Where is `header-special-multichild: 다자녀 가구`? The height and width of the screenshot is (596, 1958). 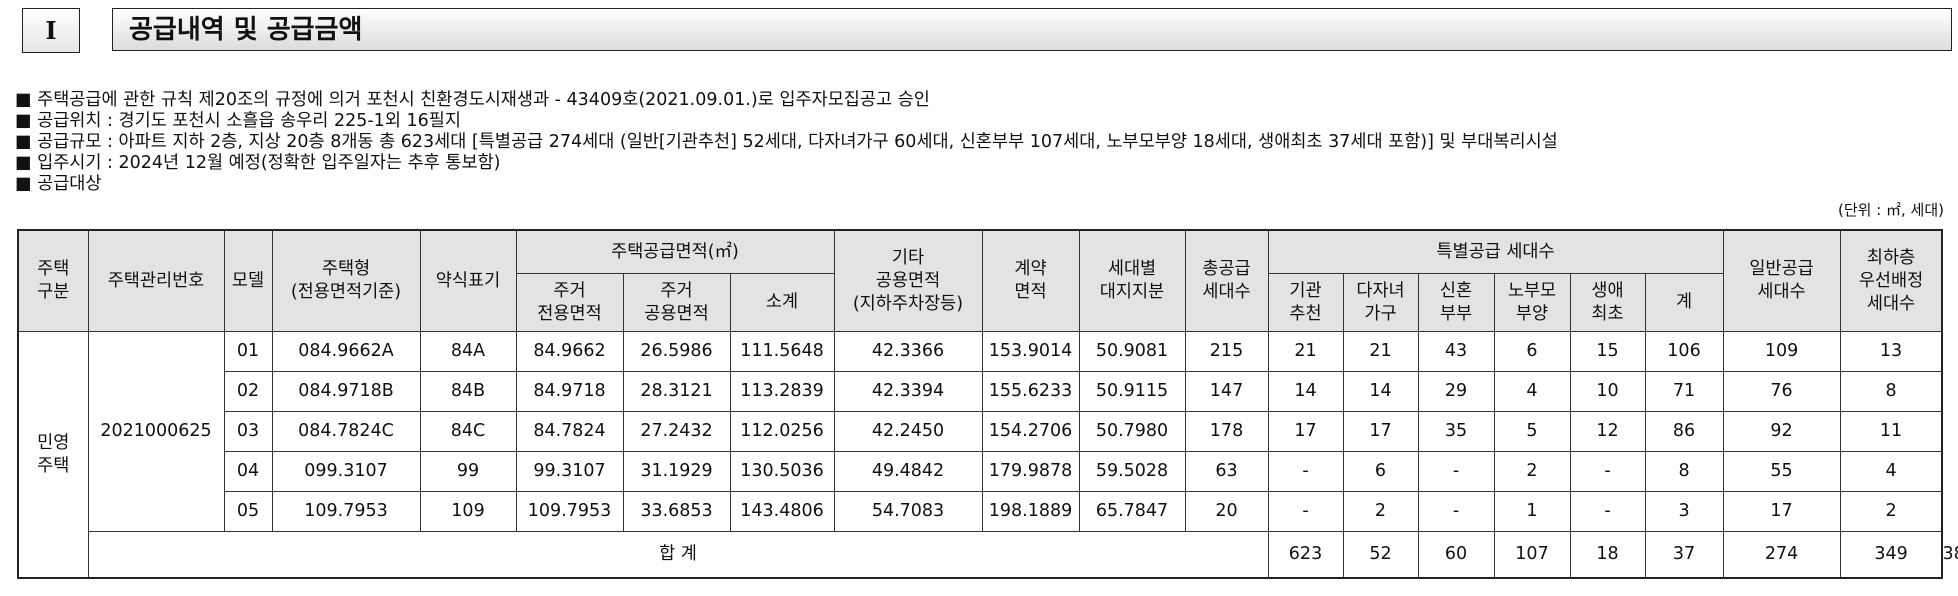 header-special-multichild: 다자녀 가구 is located at coordinates (1380, 302).